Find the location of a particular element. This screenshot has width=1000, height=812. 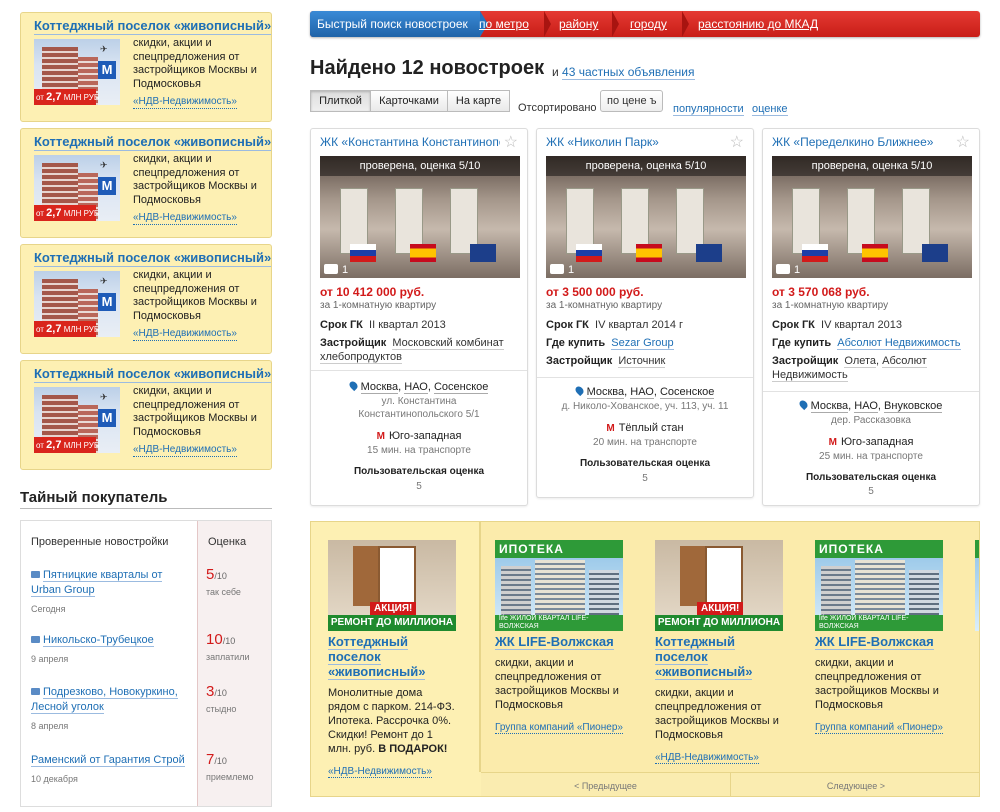

private-ads-link: 43 частных объявления is located at coordinates (628, 72).